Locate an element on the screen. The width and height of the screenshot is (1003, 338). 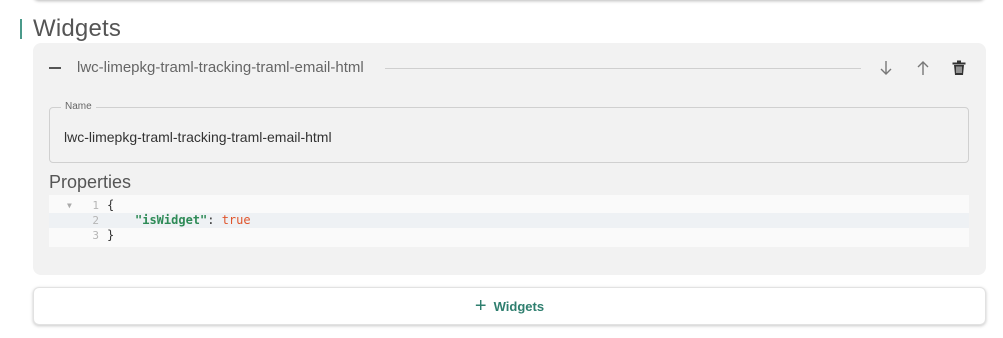
json-colon: : is located at coordinates (214, 220).